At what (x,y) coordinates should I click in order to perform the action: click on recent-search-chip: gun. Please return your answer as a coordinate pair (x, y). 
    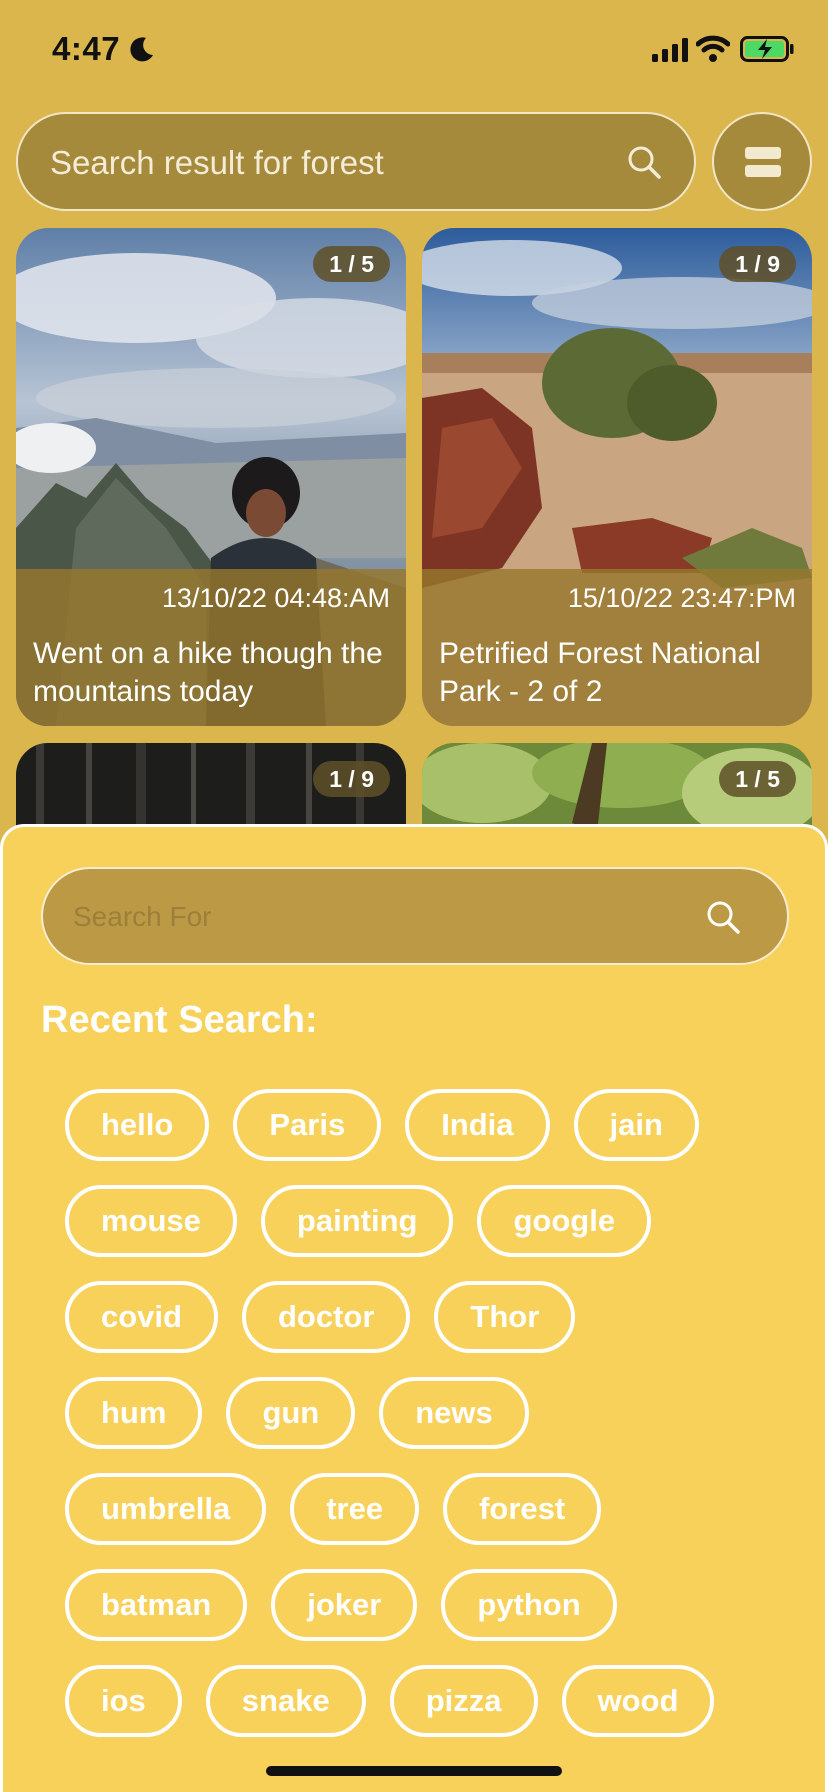
    Looking at the image, I should click on (291, 1413).